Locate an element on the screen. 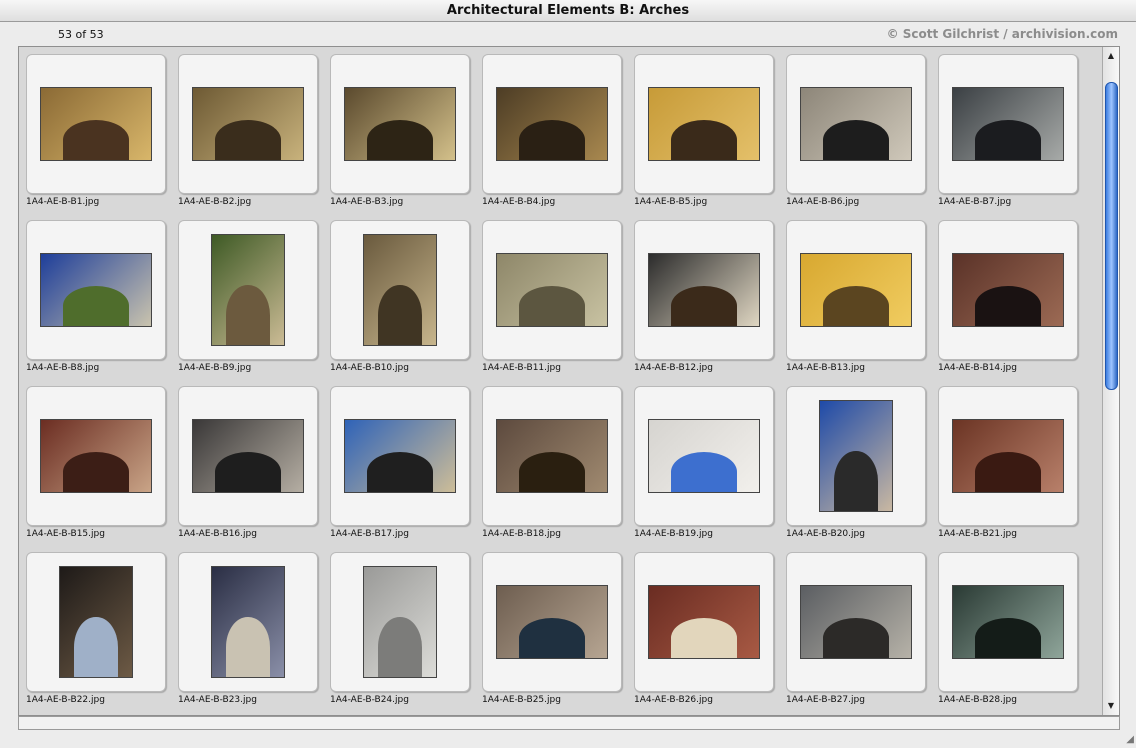  thumbnail-item: 1A4-AE-B-B2.jpg is located at coordinates (248, 134).